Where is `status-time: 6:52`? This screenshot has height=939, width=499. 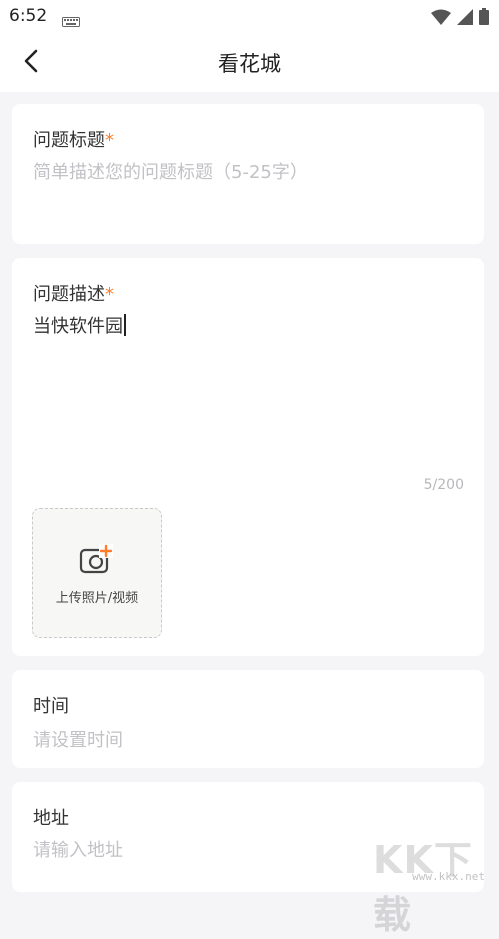
status-time: 6:52 is located at coordinates (28, 16).